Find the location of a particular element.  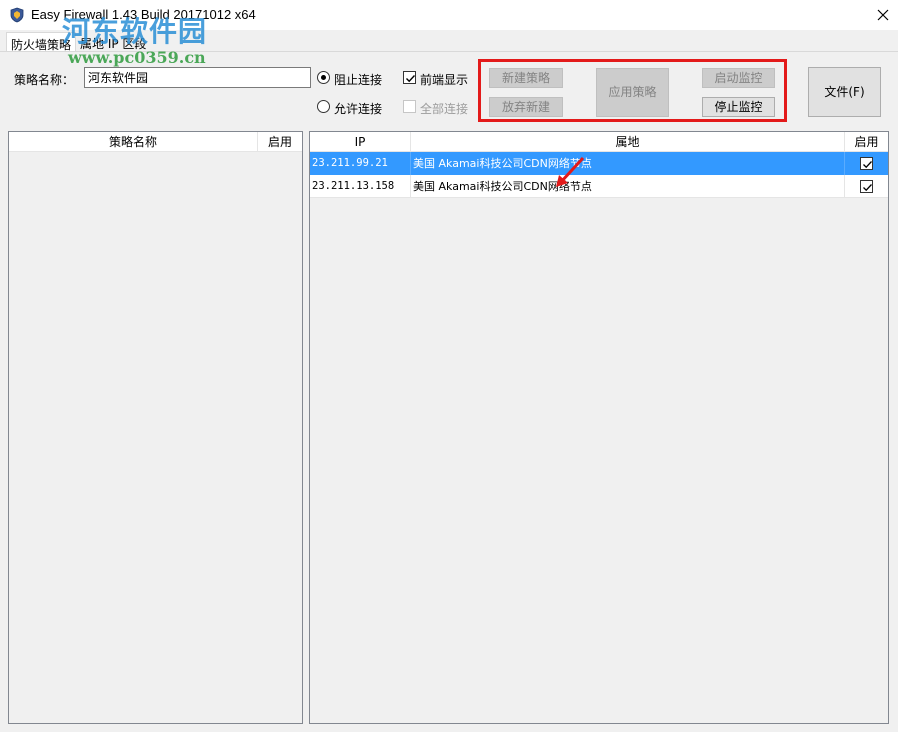

firewall-app-icon is located at coordinates (17, 15).